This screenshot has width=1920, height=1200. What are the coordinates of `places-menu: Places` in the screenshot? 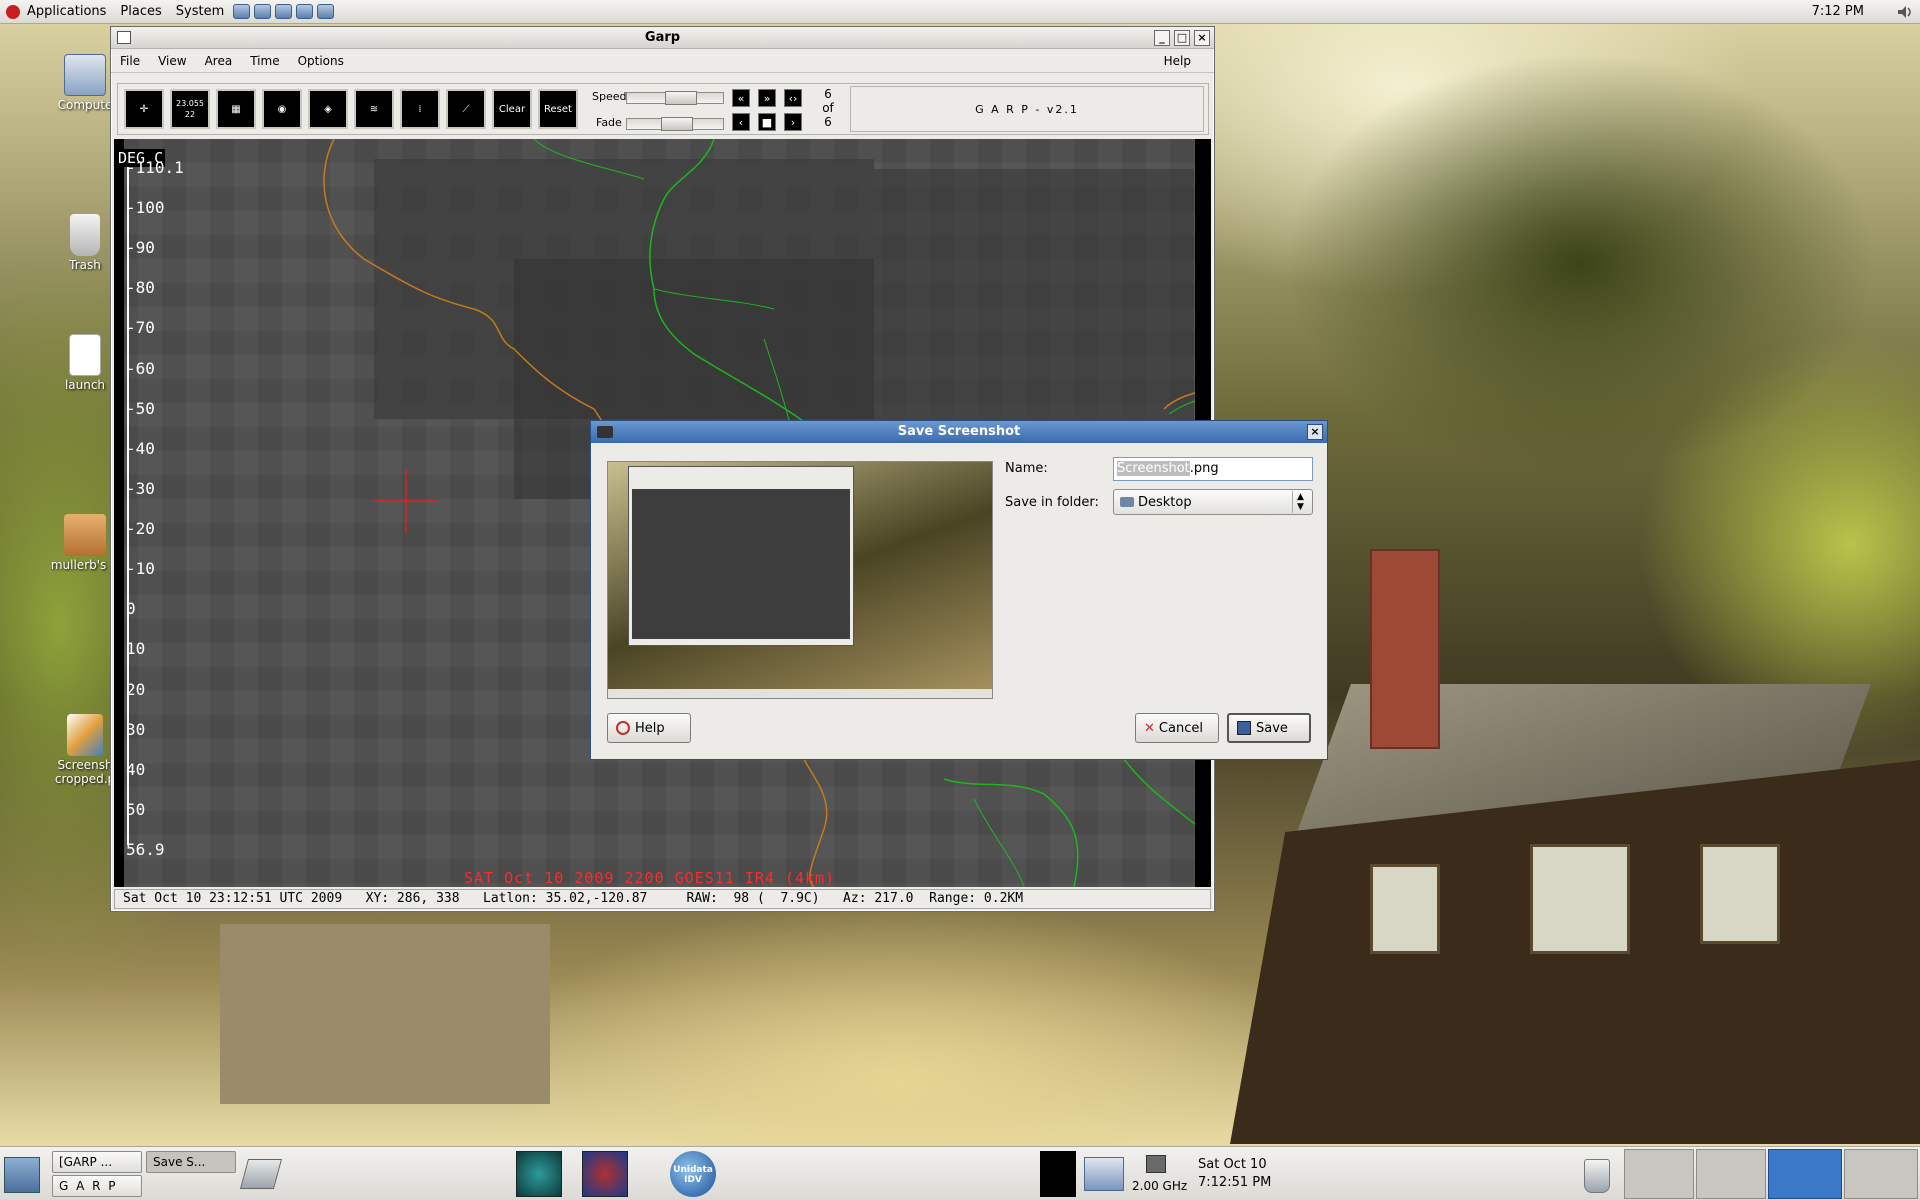 It's located at (140, 12).